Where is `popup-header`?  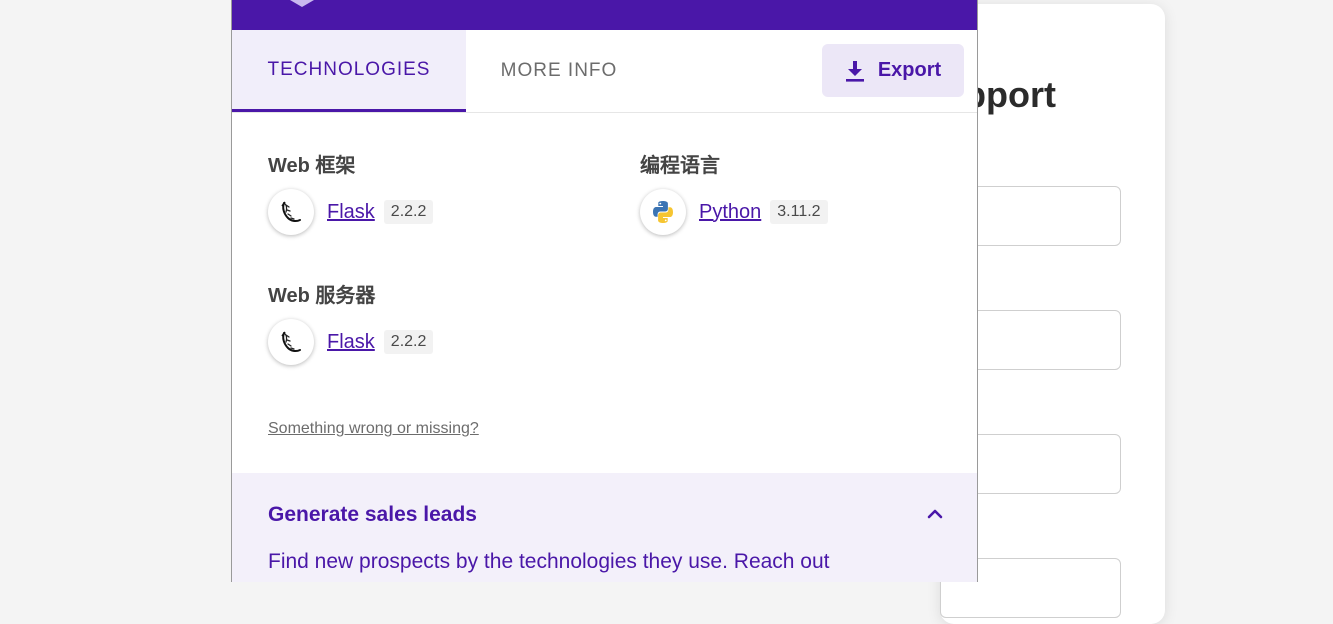 popup-header is located at coordinates (604, 15).